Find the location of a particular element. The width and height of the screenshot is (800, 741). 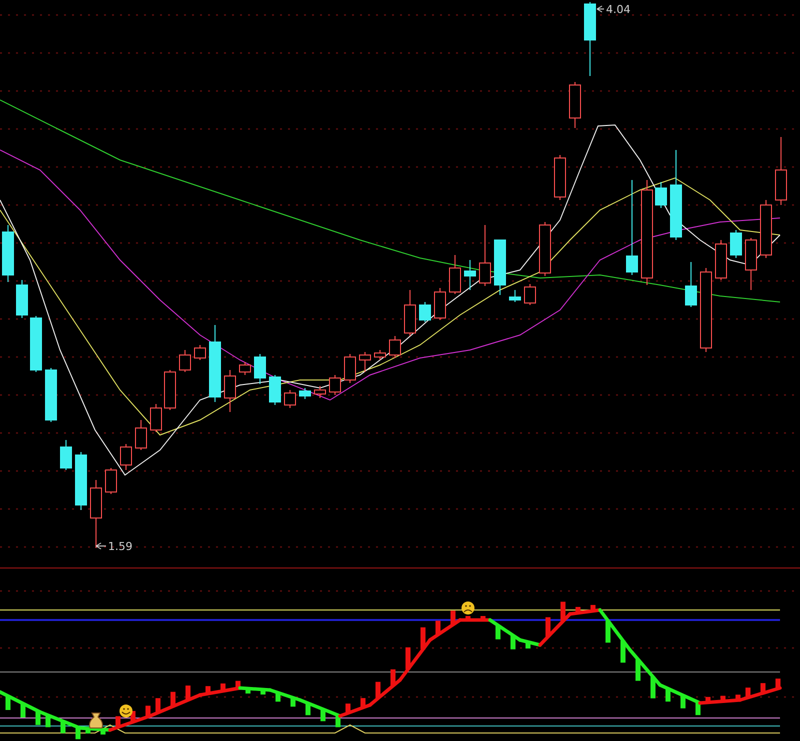

low-price-label: 1.59 is located at coordinates (120, 546).